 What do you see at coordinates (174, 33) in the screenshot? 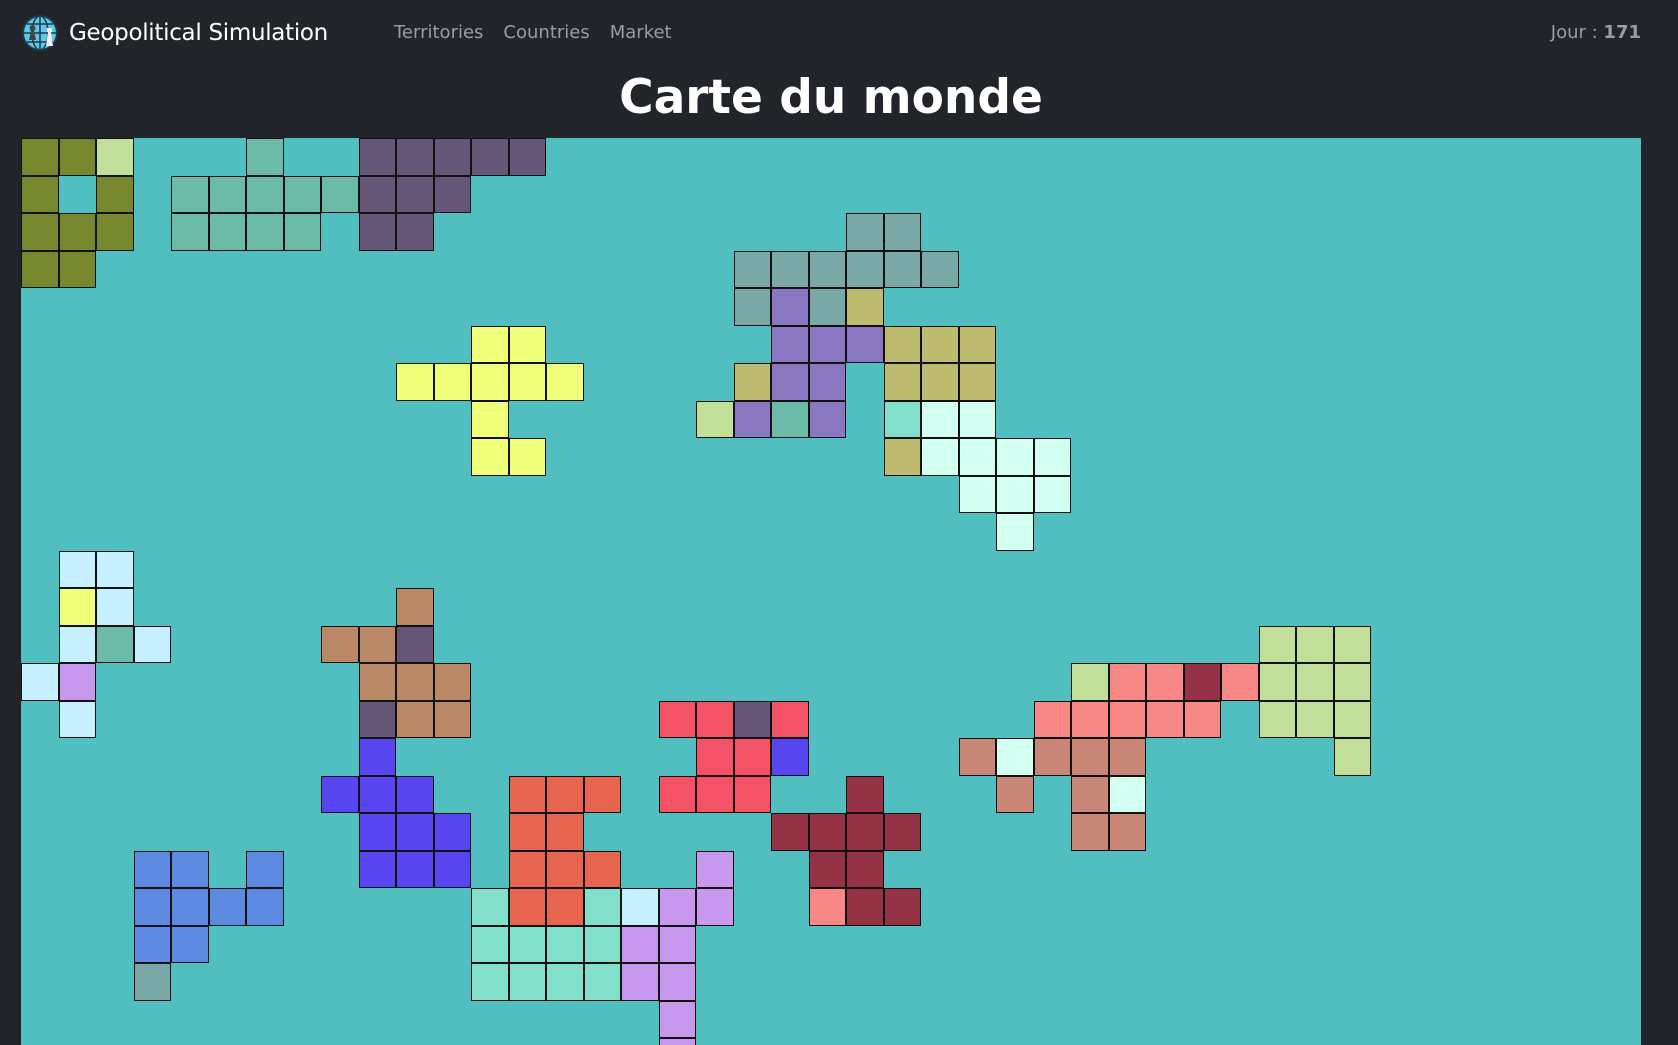
I see `brand-link: Geopolitical Simulation` at bounding box center [174, 33].